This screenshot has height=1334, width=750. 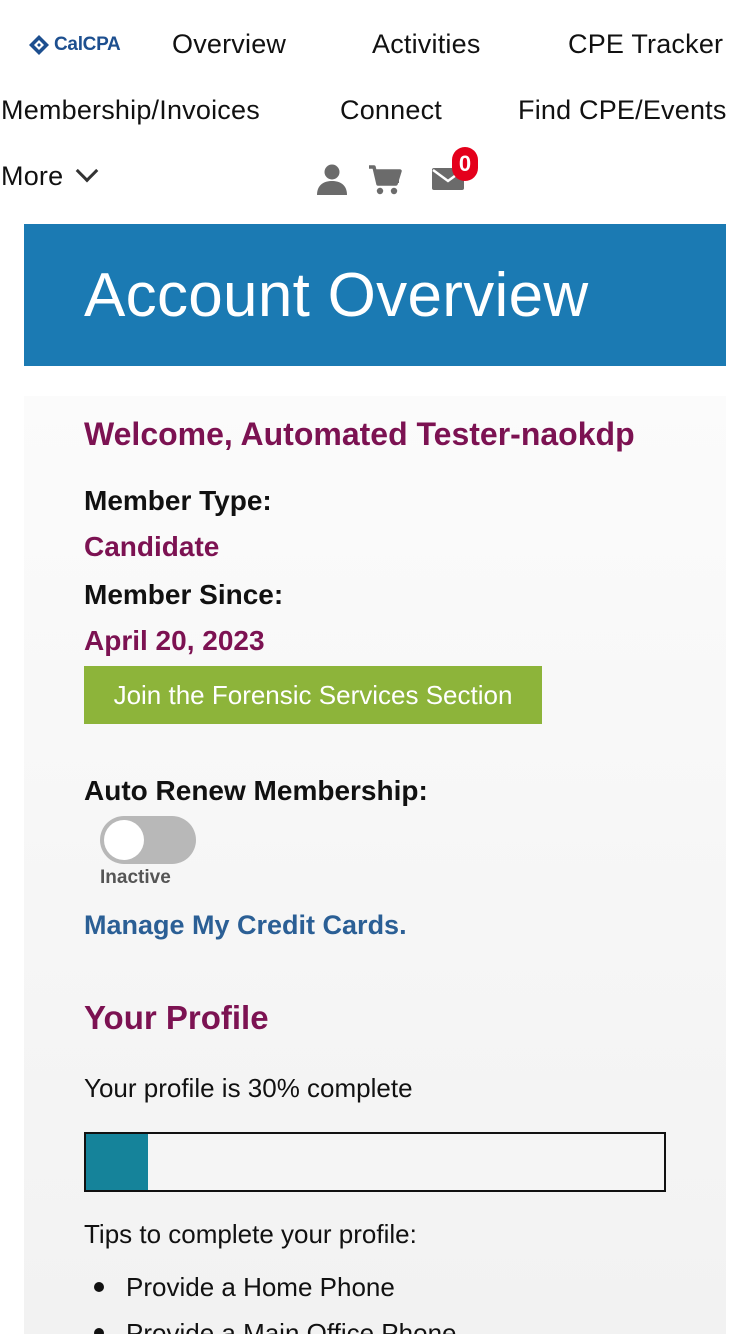 What do you see at coordinates (87, 171) in the screenshot?
I see `chevron-down-icon` at bounding box center [87, 171].